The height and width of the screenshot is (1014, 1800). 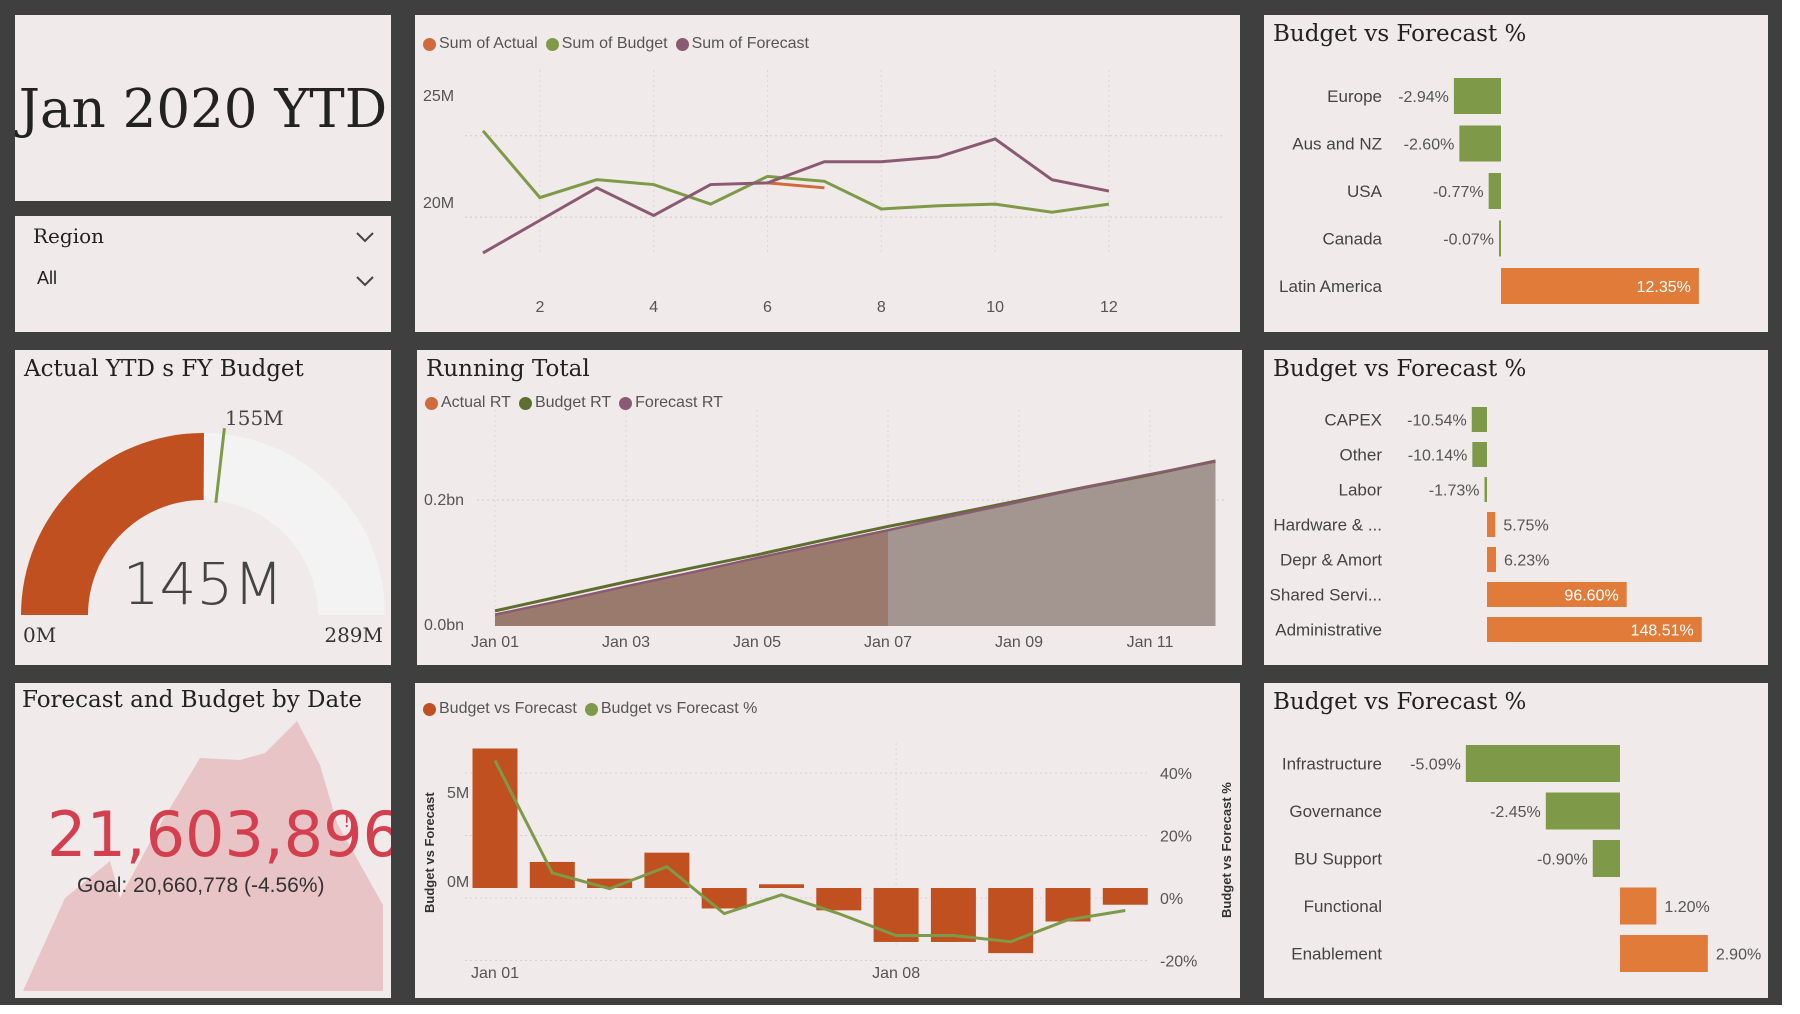 What do you see at coordinates (1738, 955) in the screenshot?
I see `value-label: 2.90%` at bounding box center [1738, 955].